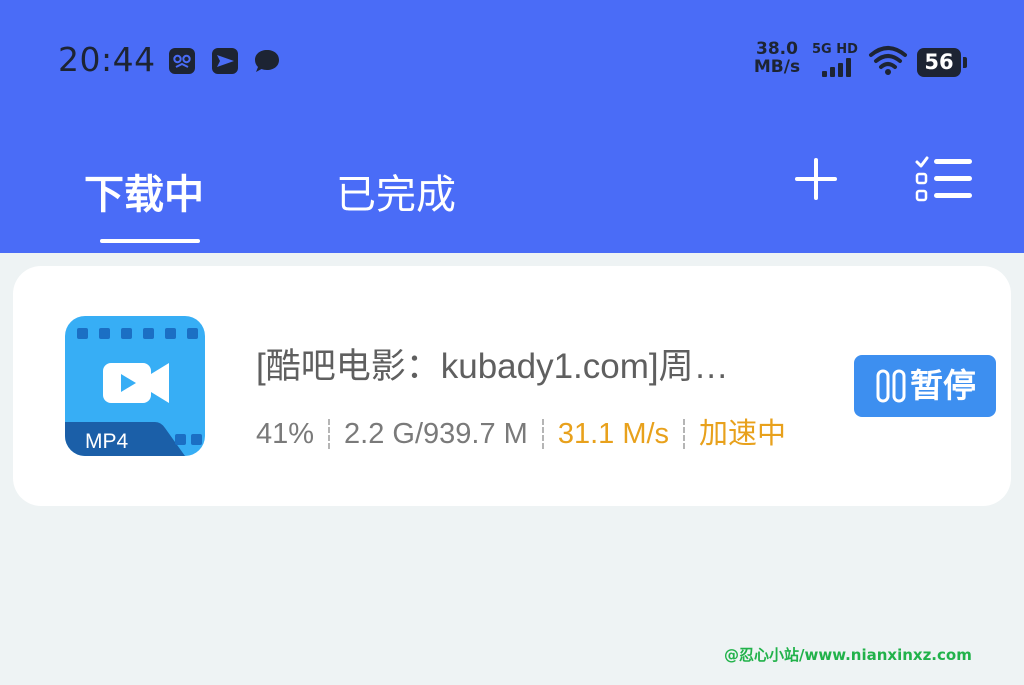  What do you see at coordinates (777, 49) in the screenshot?
I see `network-speed-value: 38.0` at bounding box center [777, 49].